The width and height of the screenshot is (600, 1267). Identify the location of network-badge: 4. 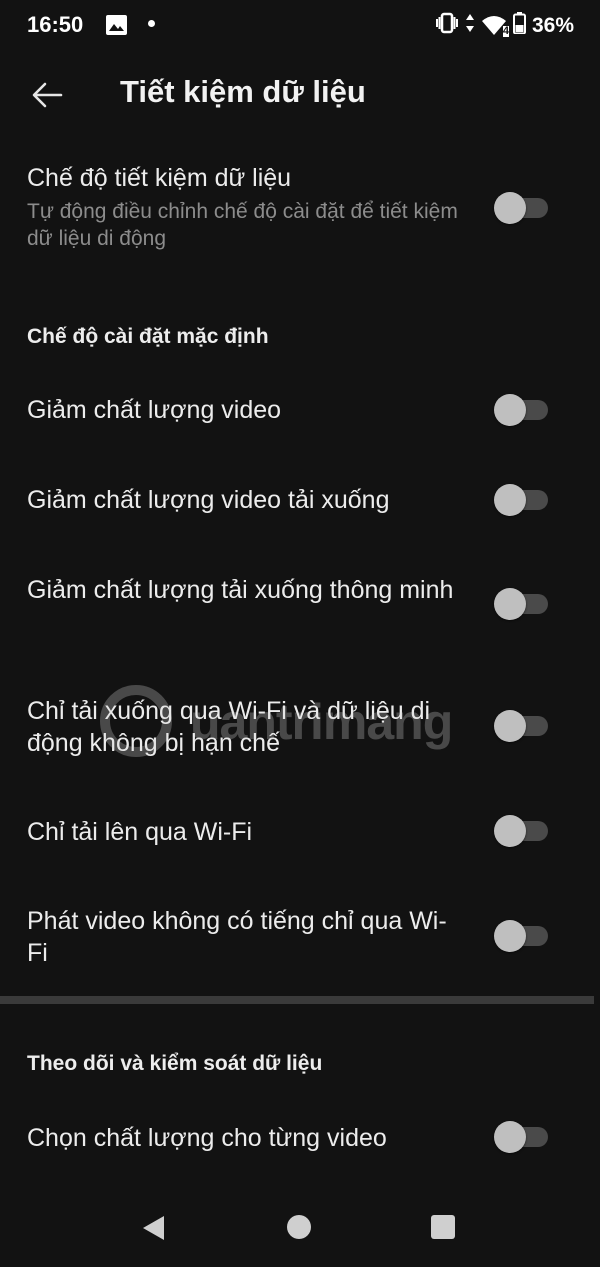
(505, 31).